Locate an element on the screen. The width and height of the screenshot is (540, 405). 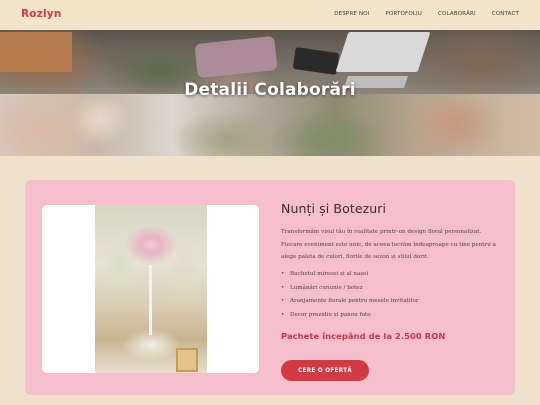
nav-link-colaborari: COLABORĂRI is located at coordinates (457, 14).